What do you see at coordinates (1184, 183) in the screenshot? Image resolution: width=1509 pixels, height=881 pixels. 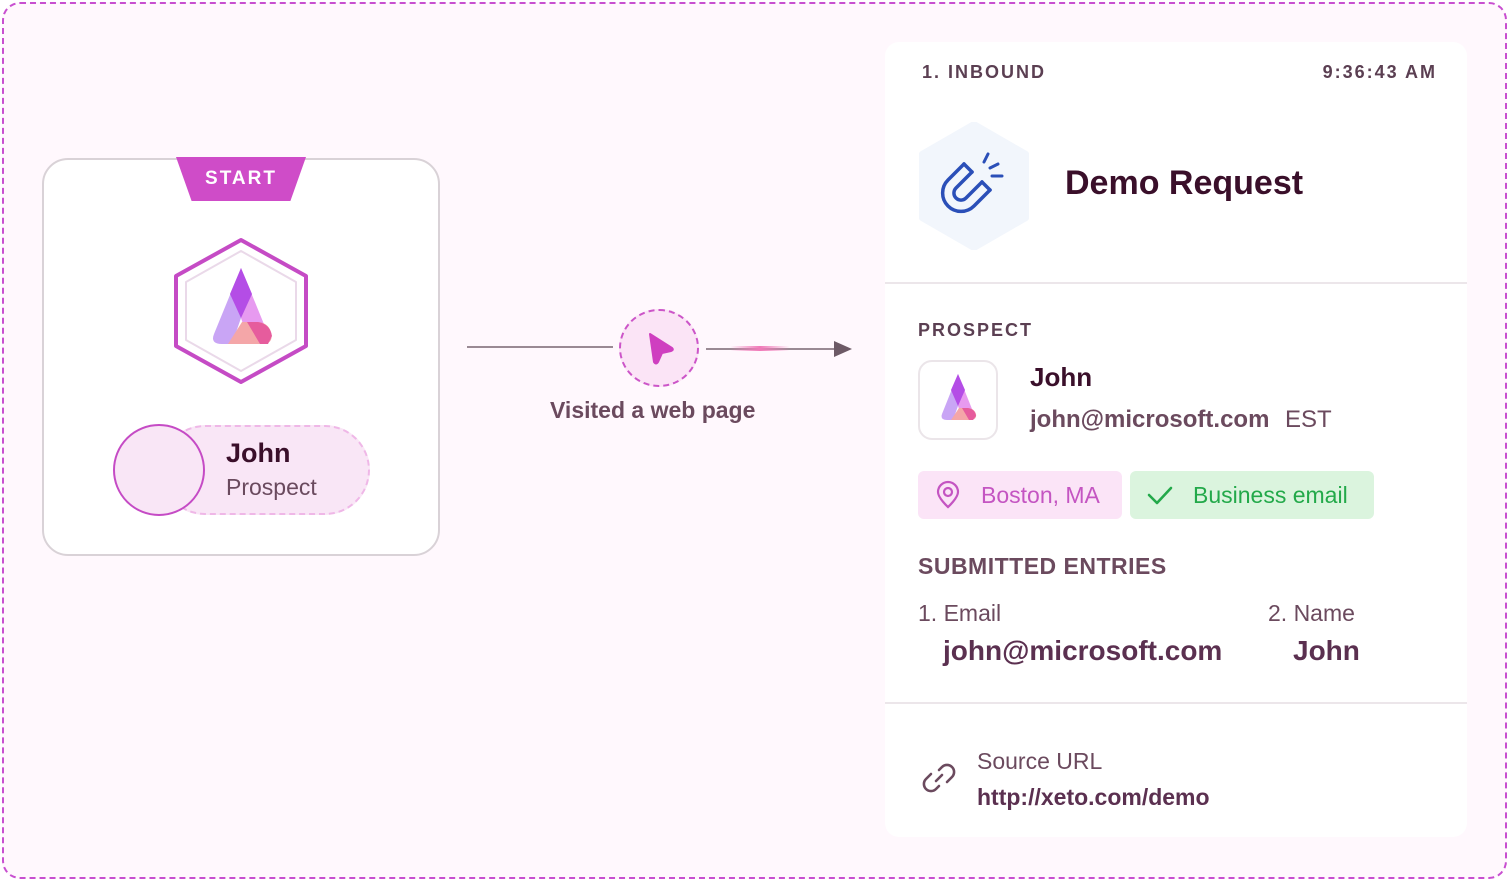 I see `event-title: Demo Request` at bounding box center [1184, 183].